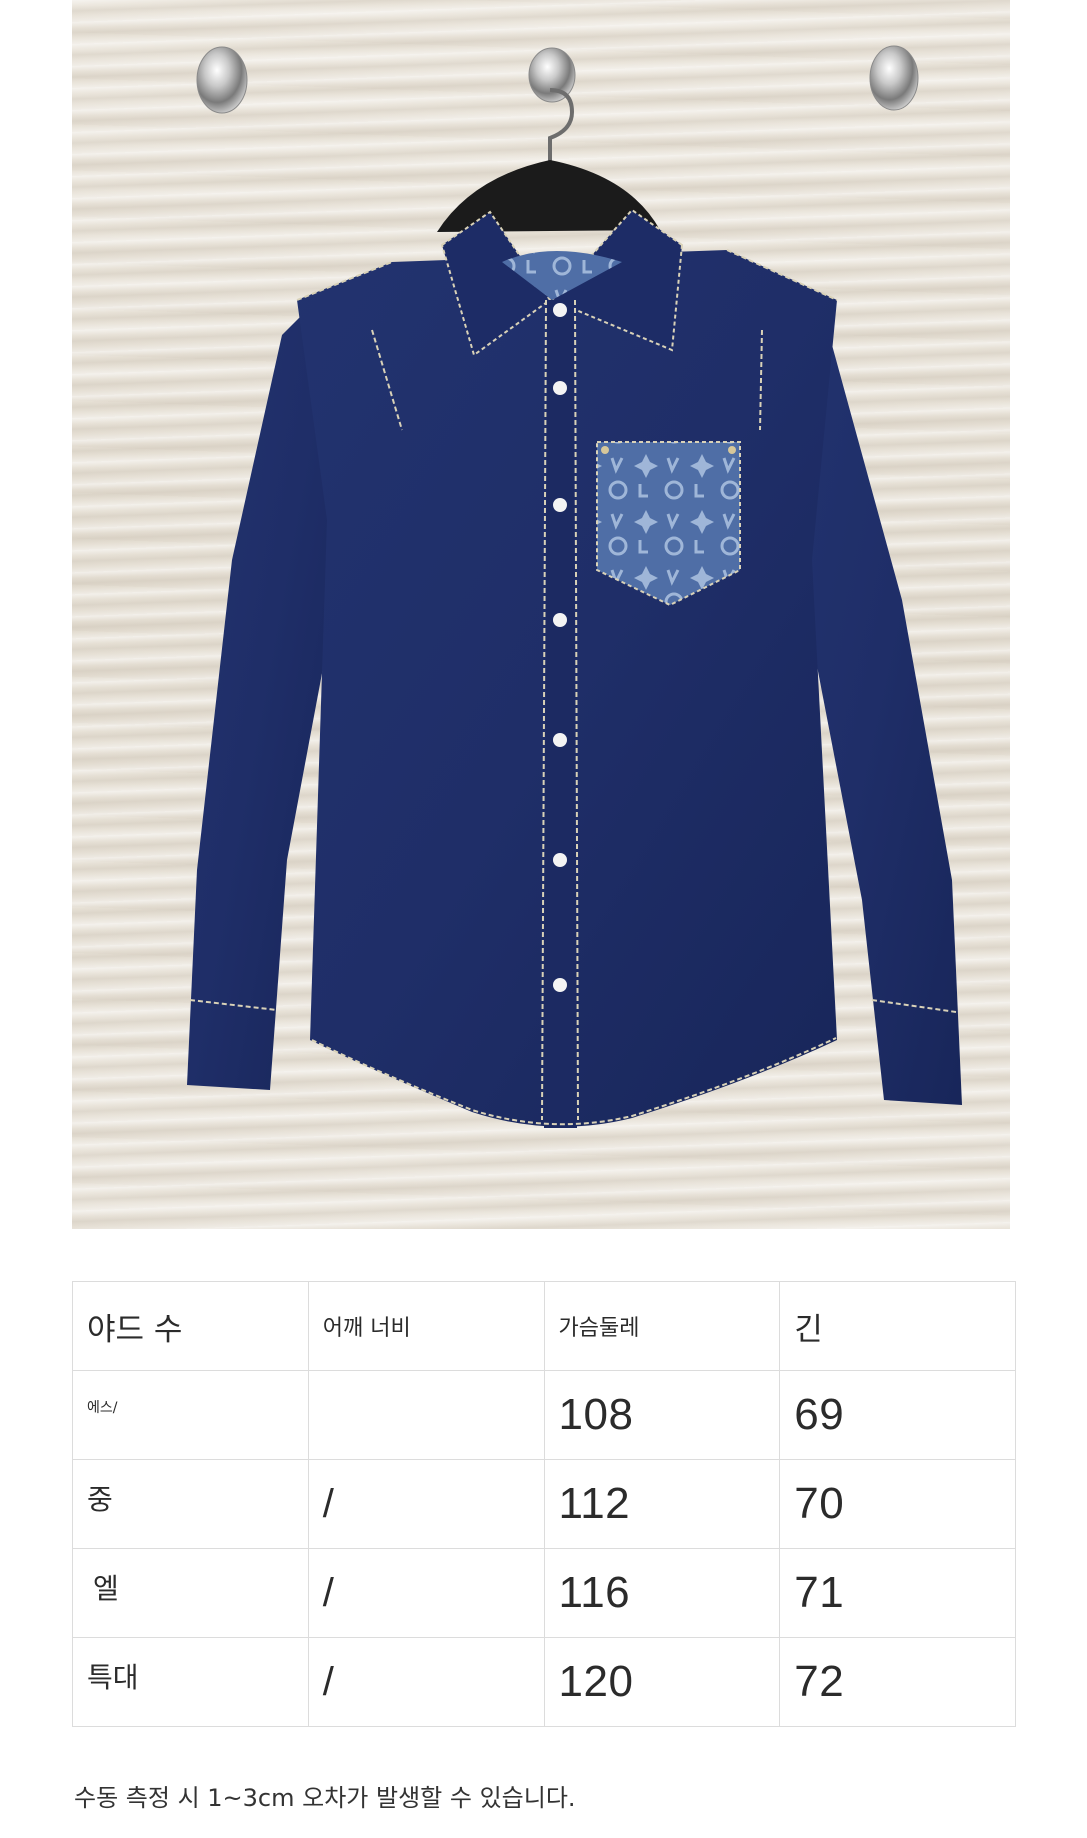  I want to click on header-size: 야드 수, so click(190, 1326).